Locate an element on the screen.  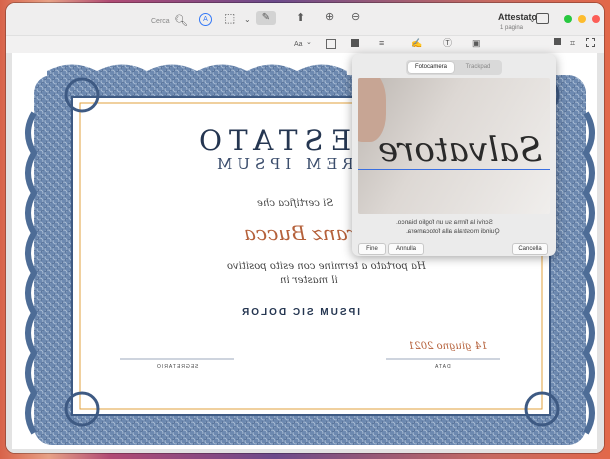
tab-trackpad: Trackpad is located at coordinates (478, 67).